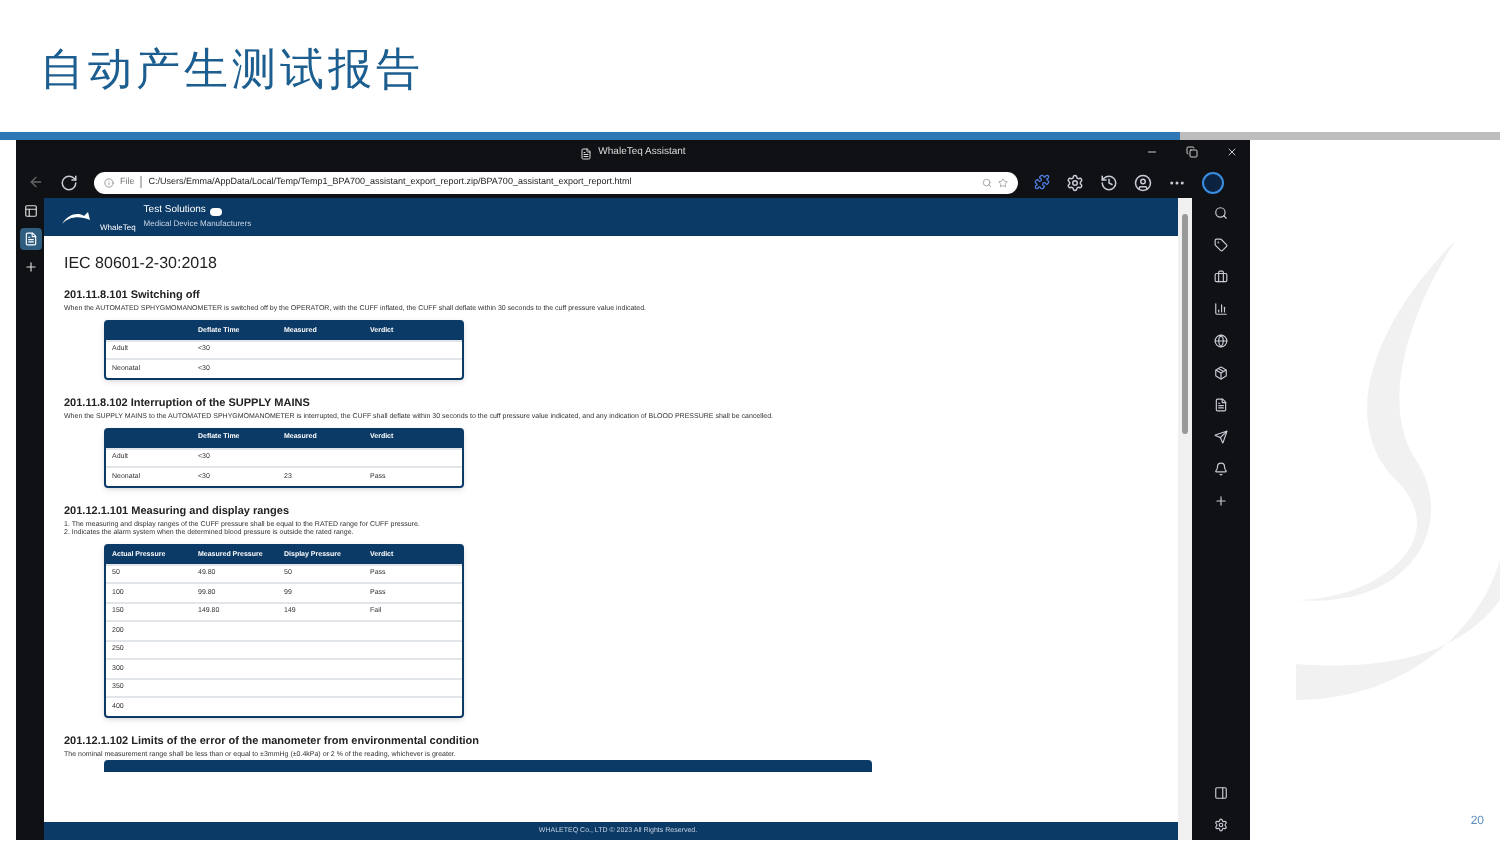 This screenshot has height=844, width=1500. What do you see at coordinates (30, 211) in the screenshot?
I see `tabs-icon` at bounding box center [30, 211].